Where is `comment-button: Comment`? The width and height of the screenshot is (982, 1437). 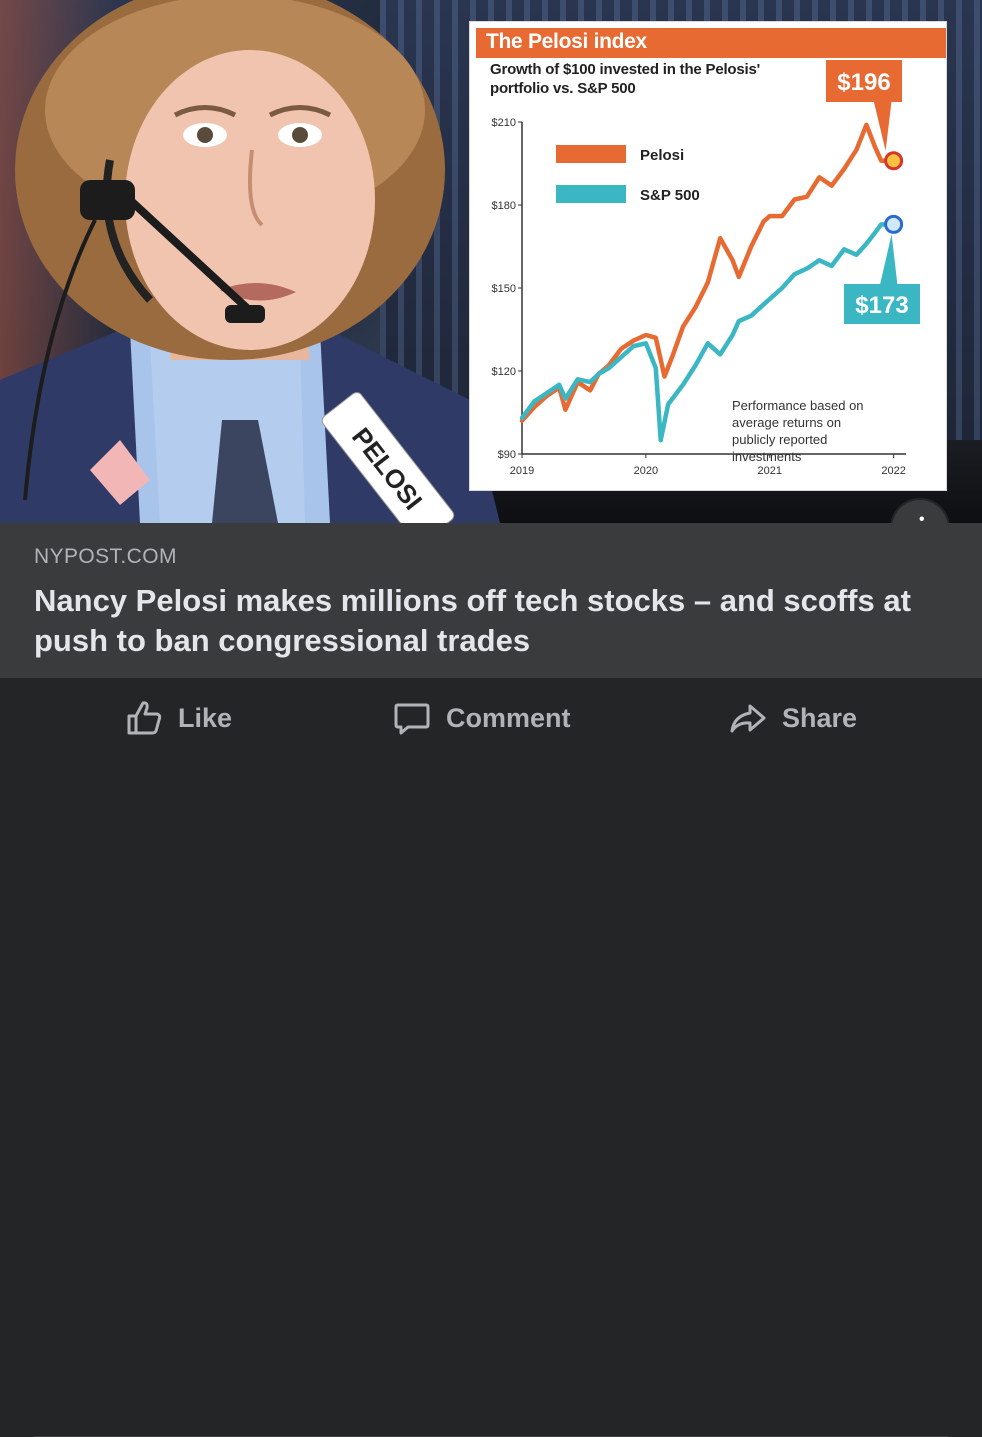 comment-button: Comment is located at coordinates (481, 718).